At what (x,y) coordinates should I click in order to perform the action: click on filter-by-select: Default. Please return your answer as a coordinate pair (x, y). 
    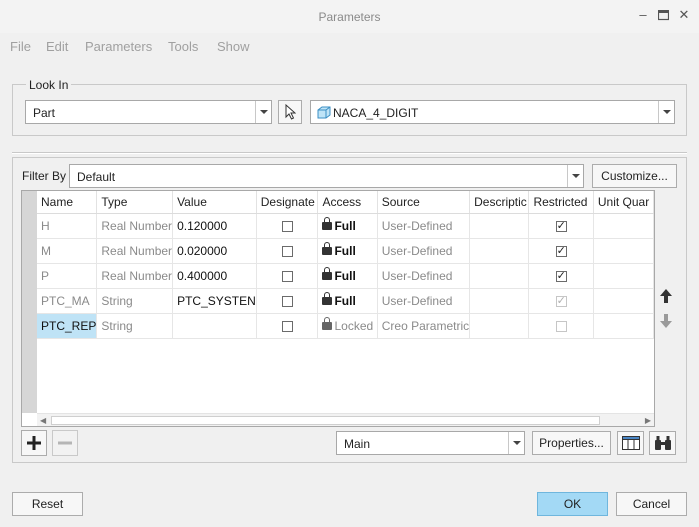
    Looking at the image, I should click on (326, 176).